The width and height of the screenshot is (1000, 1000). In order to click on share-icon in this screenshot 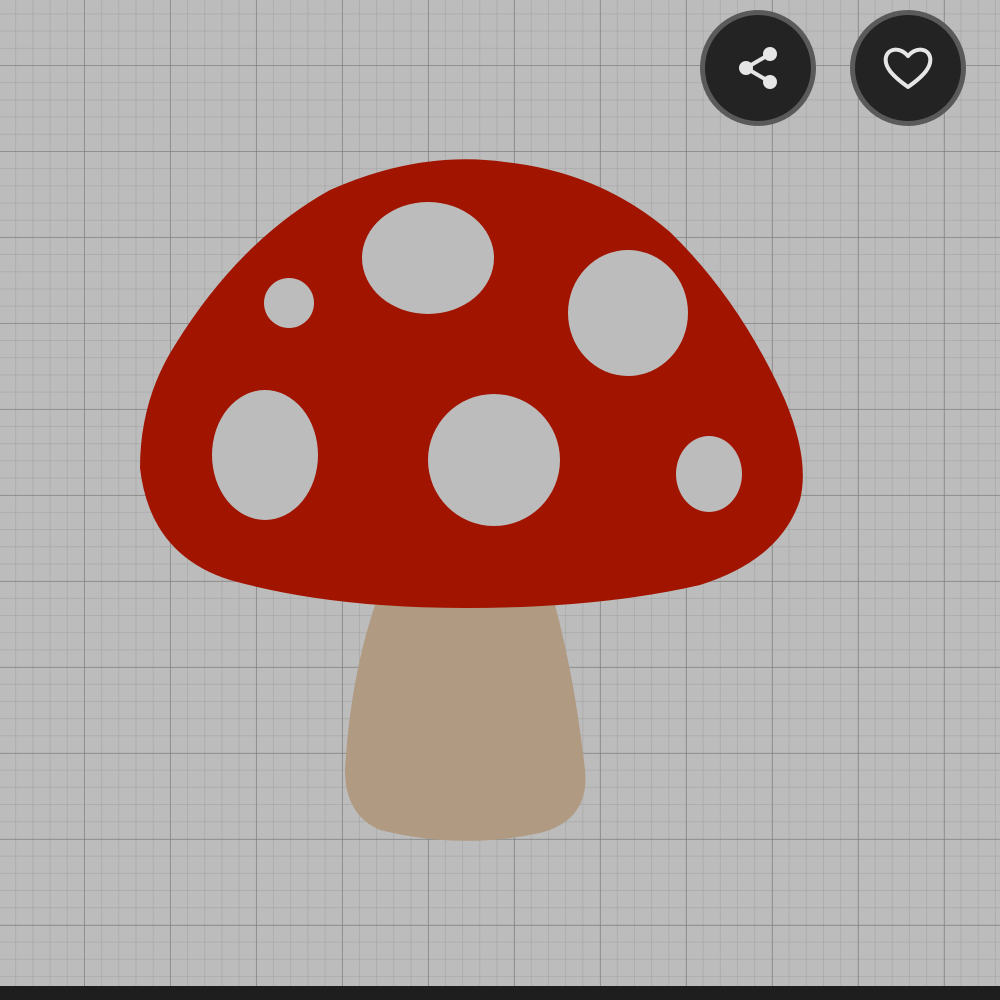, I will do `click(758, 68)`.